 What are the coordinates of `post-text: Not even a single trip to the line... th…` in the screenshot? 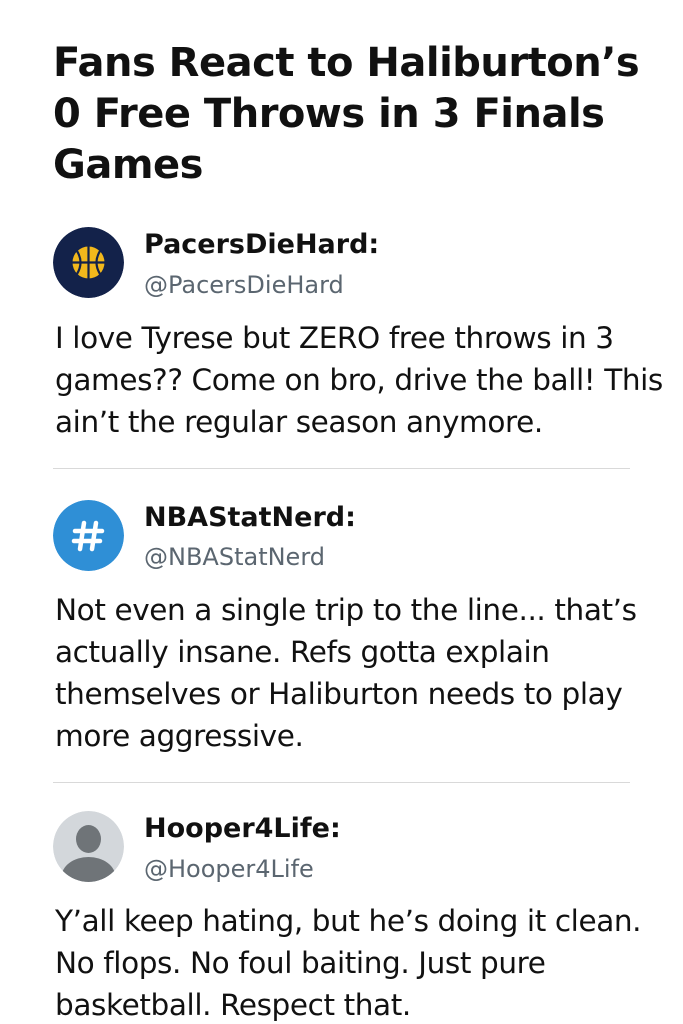 It's located at (346, 673).